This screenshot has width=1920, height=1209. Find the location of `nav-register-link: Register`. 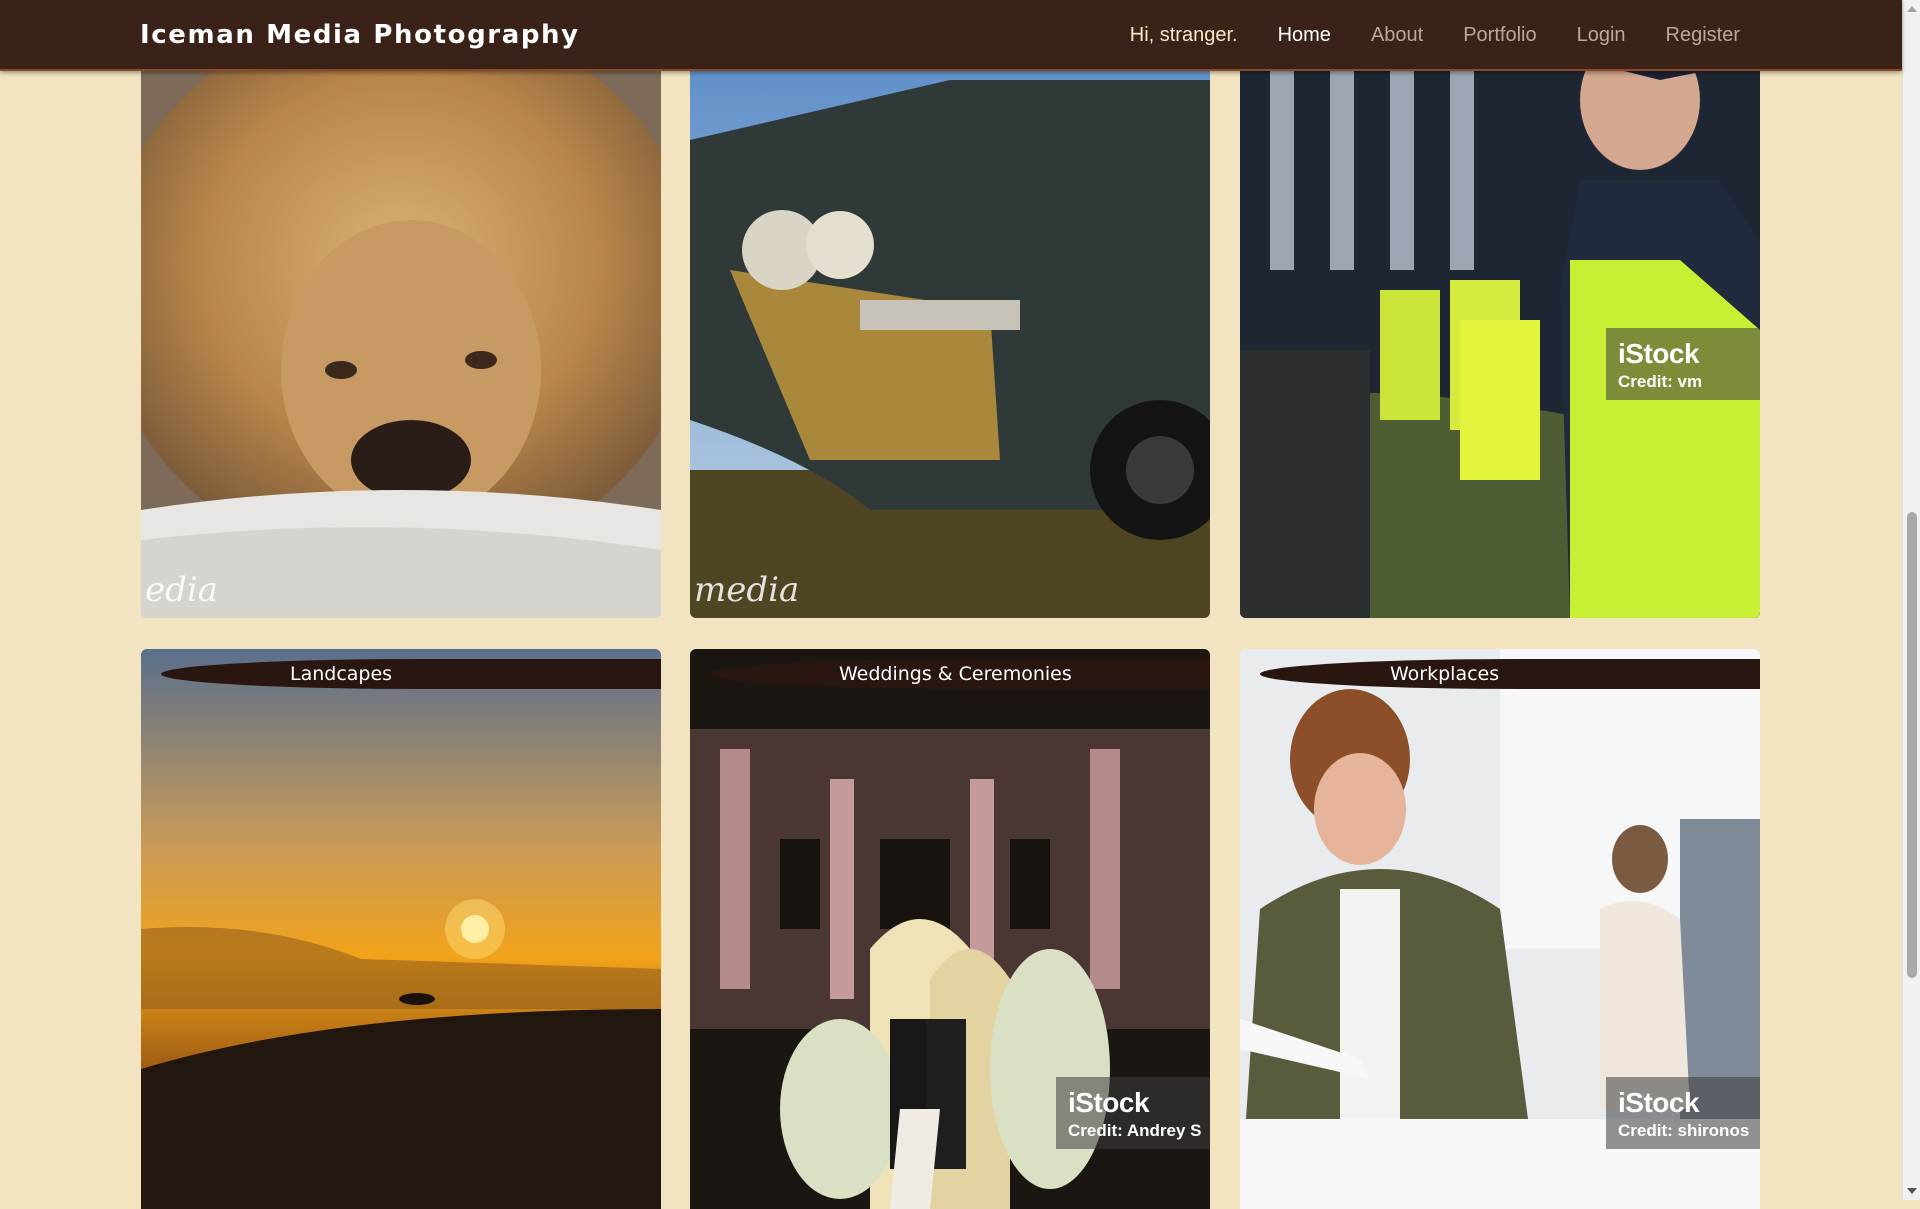

nav-register-link: Register is located at coordinates (1703, 35).